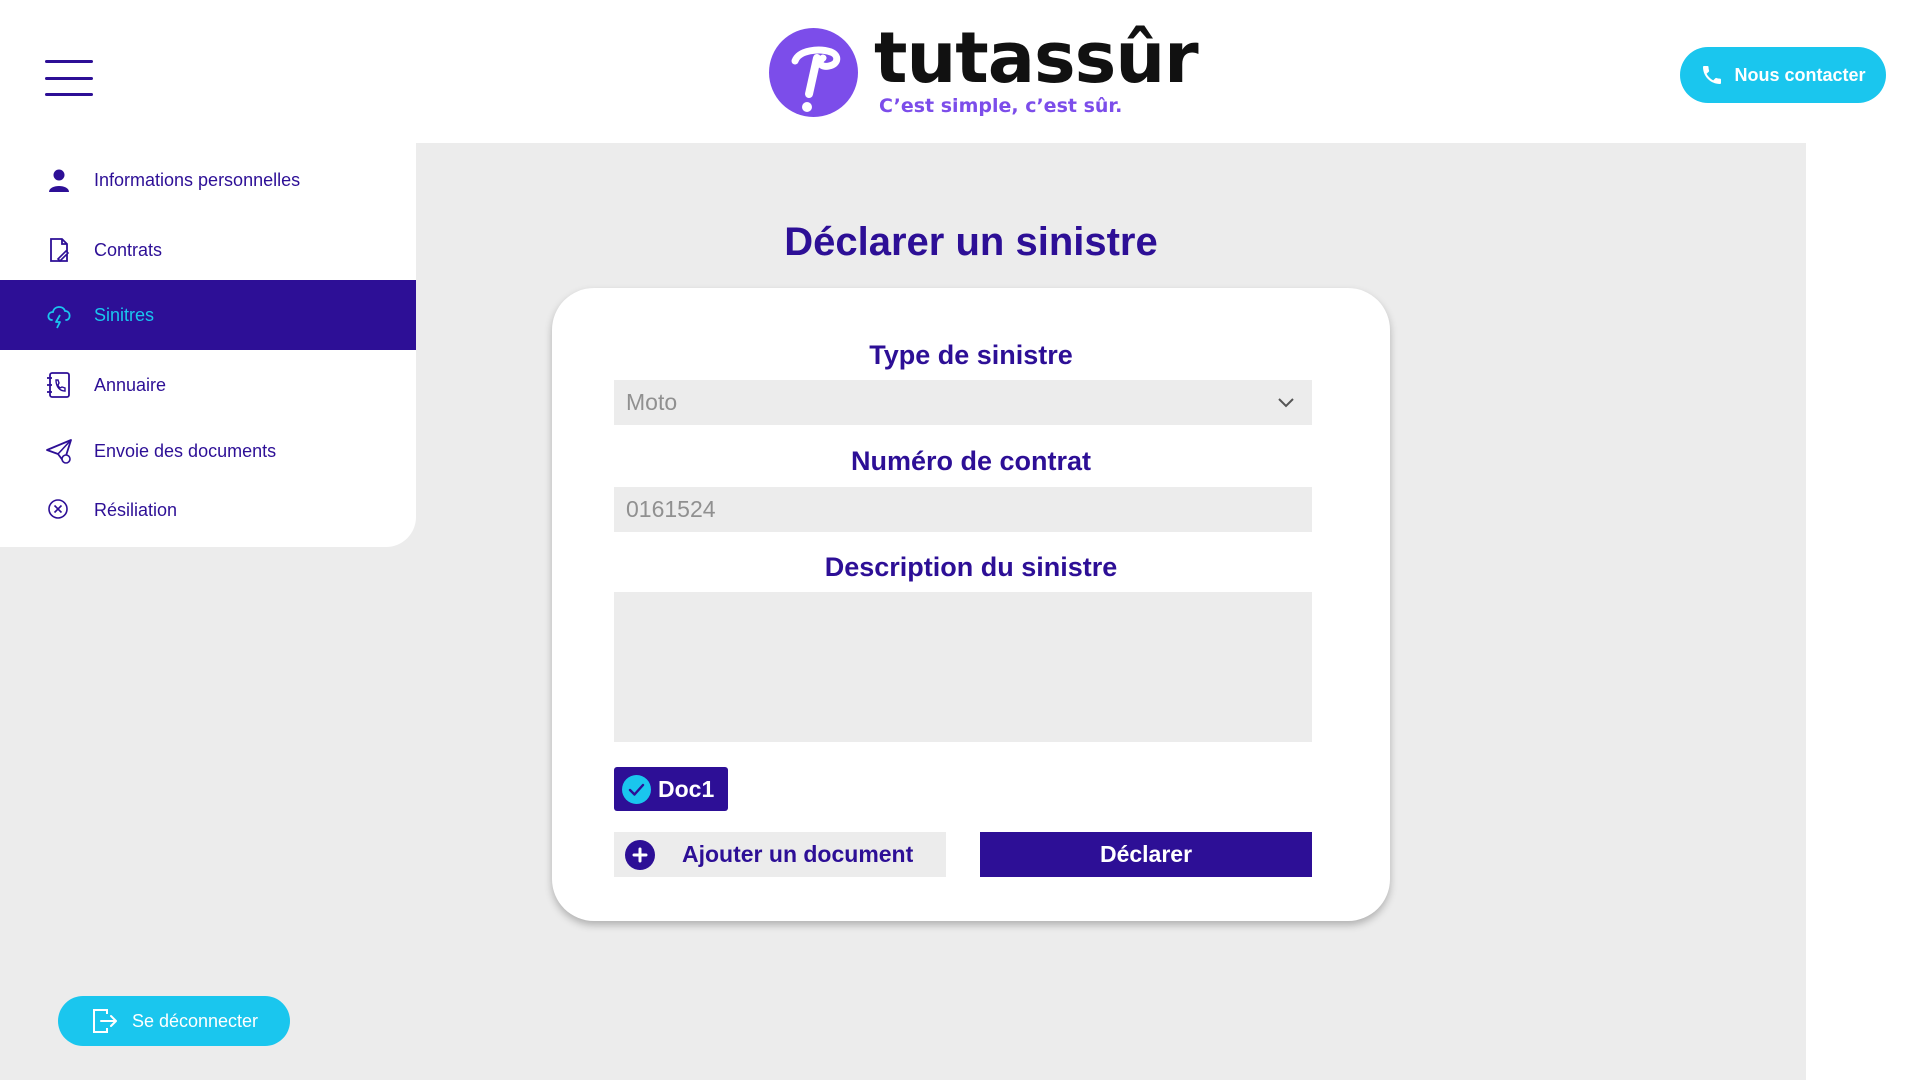  What do you see at coordinates (963, 667) in the screenshot?
I see `description-textarea` at bounding box center [963, 667].